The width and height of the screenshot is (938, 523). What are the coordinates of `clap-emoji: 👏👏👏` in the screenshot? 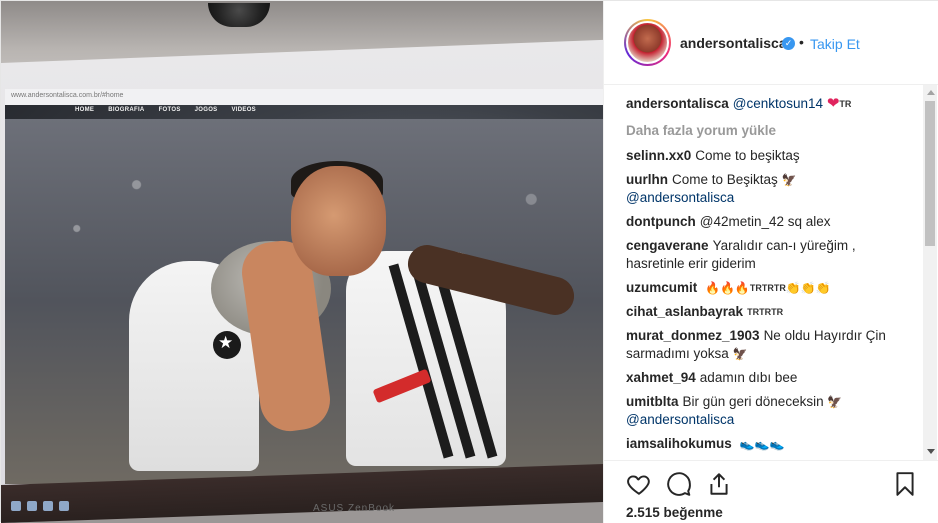 It's located at (808, 288).